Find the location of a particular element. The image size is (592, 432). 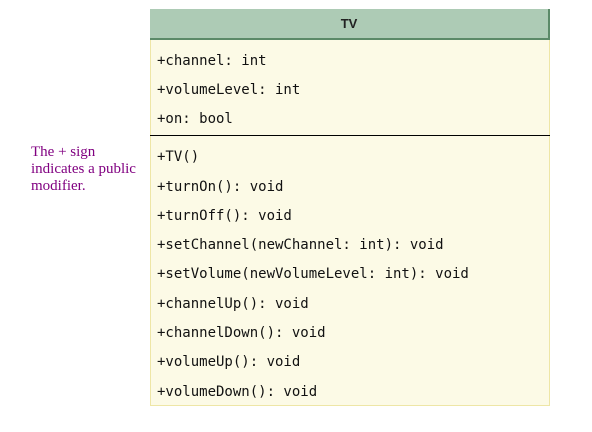

operation-set-volume: +setVolume(newVolumeLevel: int): void is located at coordinates (313, 274).